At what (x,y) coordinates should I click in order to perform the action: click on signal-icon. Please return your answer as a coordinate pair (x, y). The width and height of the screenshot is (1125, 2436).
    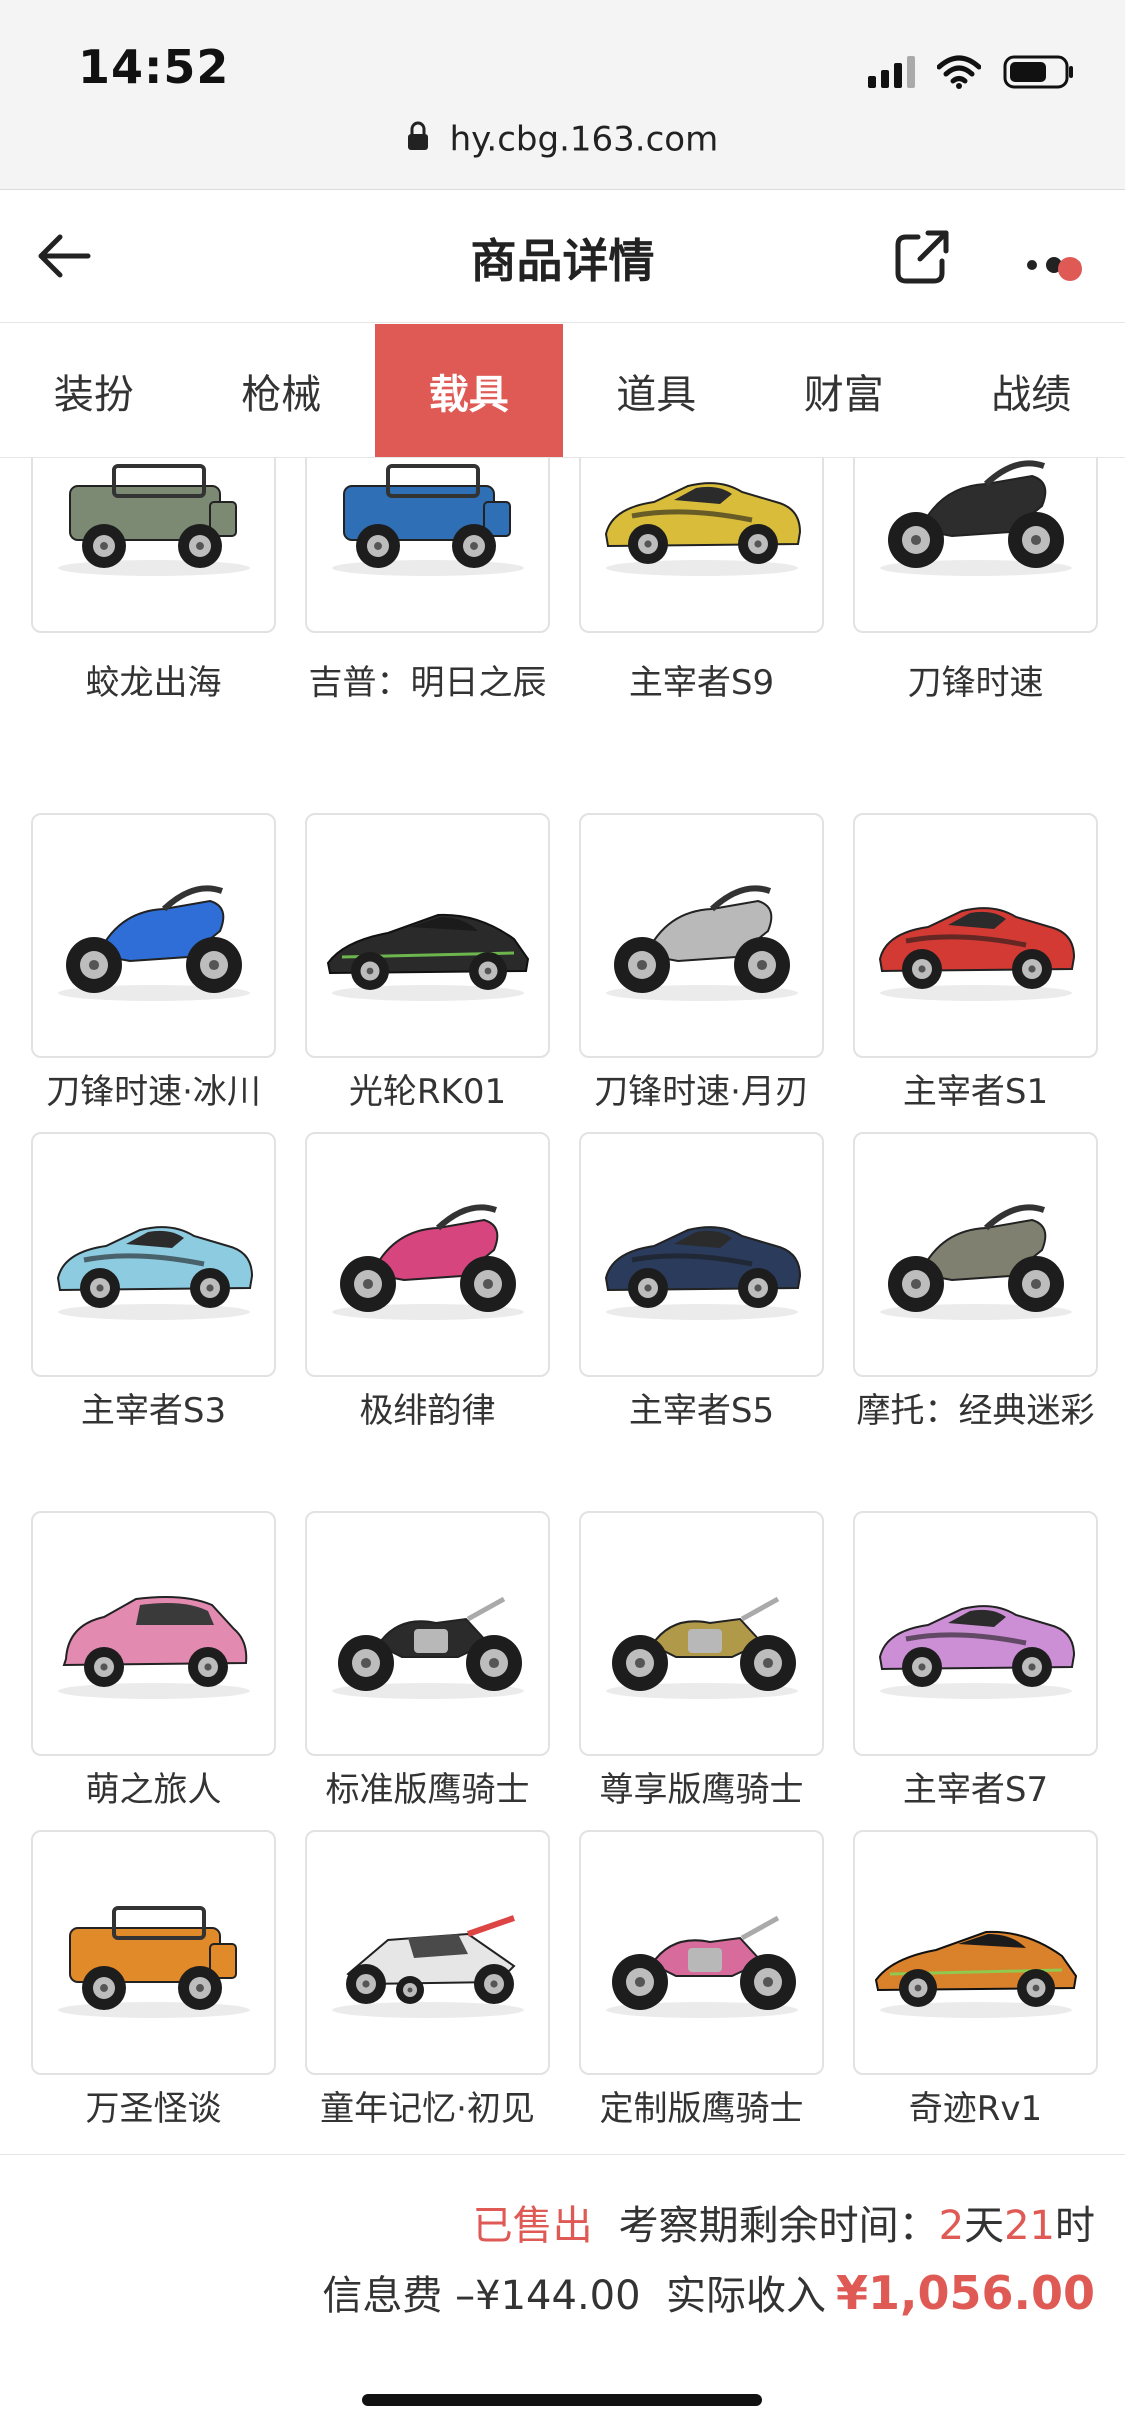
    Looking at the image, I should click on (891, 72).